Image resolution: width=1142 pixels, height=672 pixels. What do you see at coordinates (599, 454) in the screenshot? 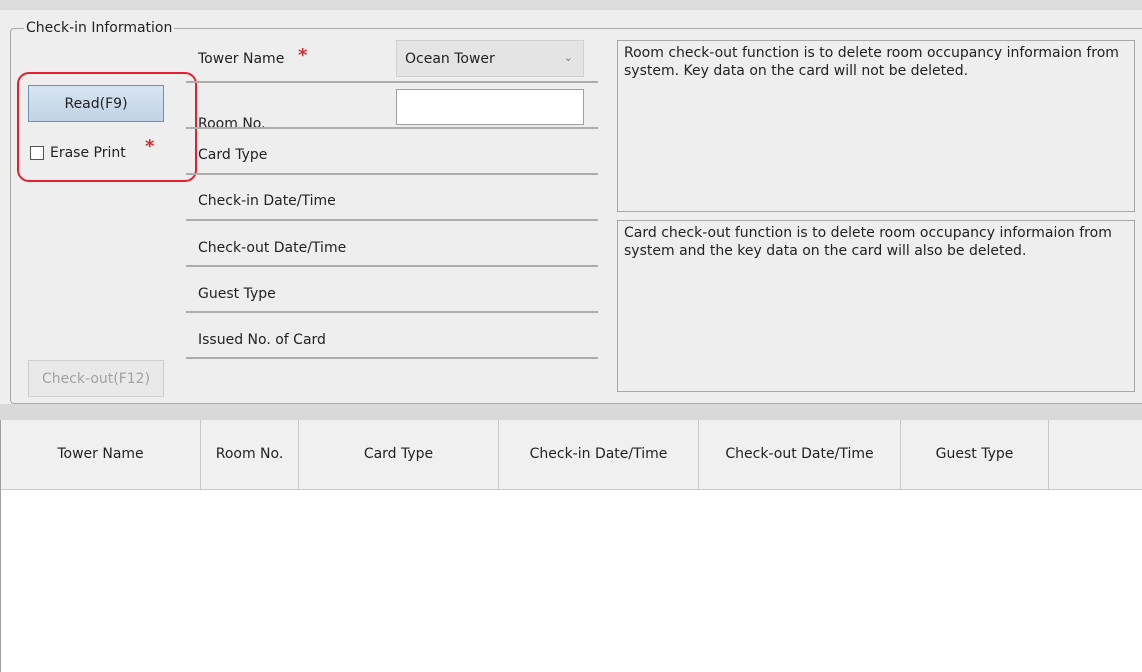
I see `column-header-checkin-datetime: Check-in Date/Time` at bounding box center [599, 454].